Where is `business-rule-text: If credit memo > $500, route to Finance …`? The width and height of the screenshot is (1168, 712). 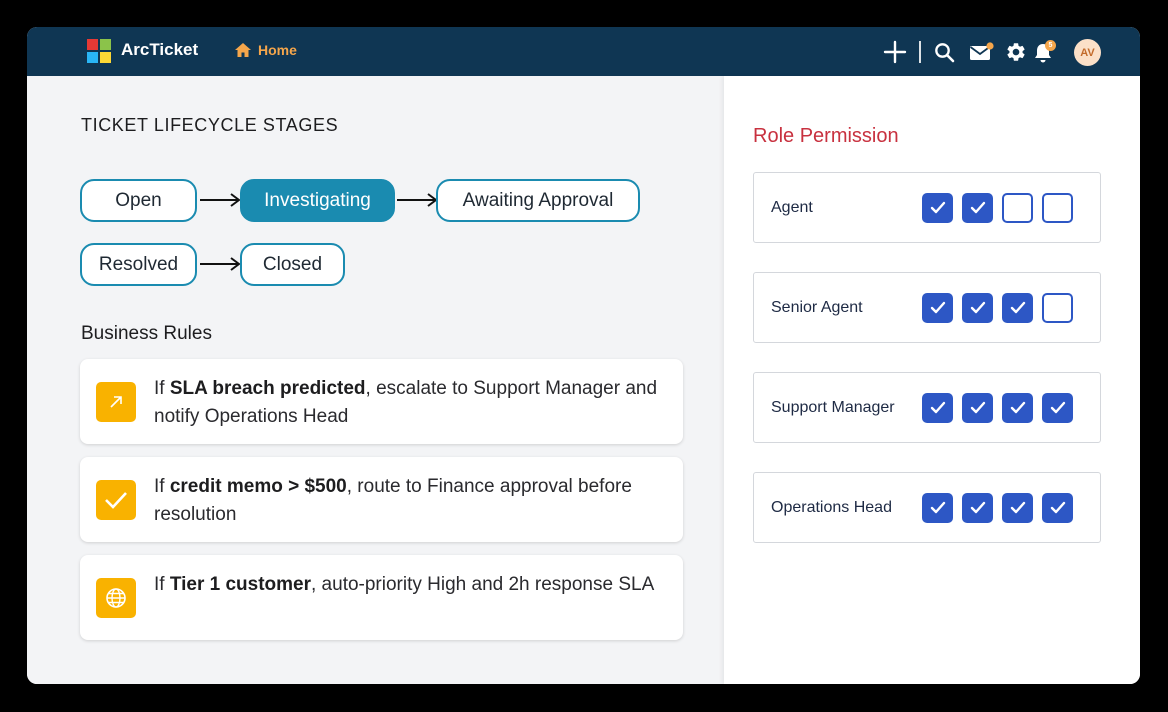
business-rule-text: If credit memo > $500, route to Finance … is located at coordinates (393, 500).